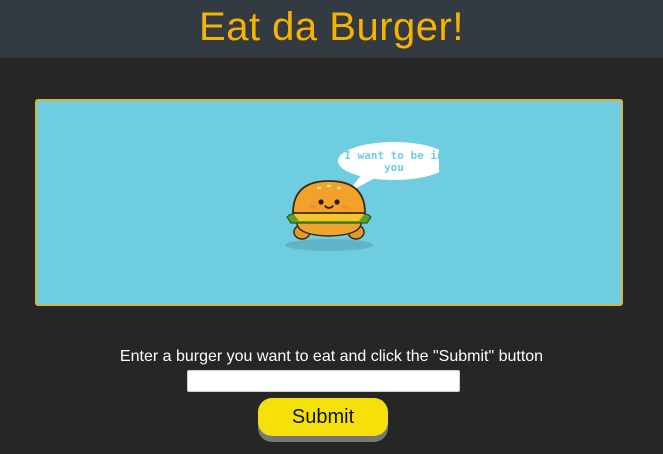 The height and width of the screenshot is (454, 663). Describe the element at coordinates (394, 161) in the screenshot. I see `speech-bubble-text: I want to be in you` at that location.